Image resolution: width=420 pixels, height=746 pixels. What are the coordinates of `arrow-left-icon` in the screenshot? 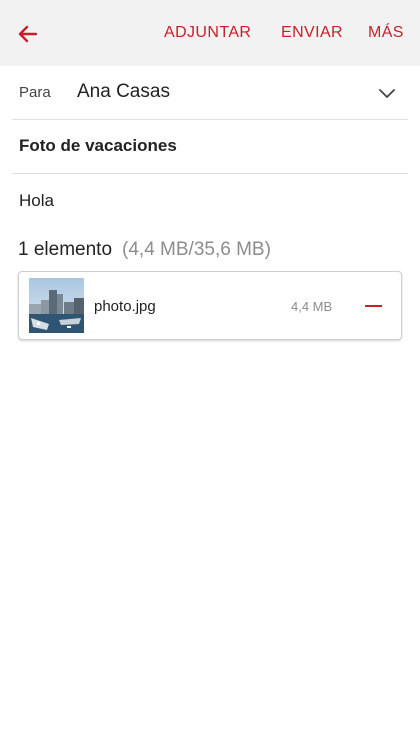 It's located at (28, 34).